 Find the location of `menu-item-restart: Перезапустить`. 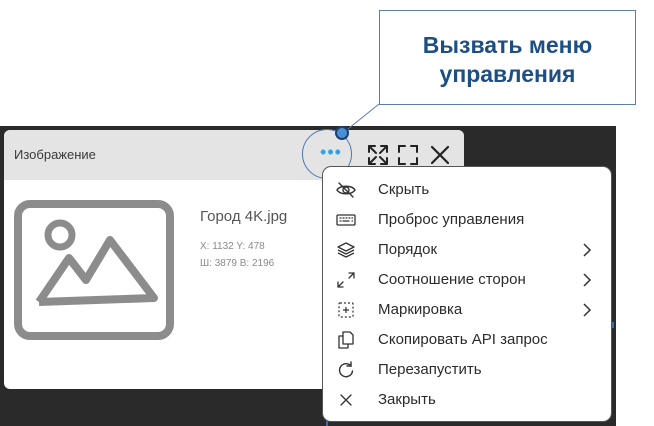

menu-item-restart: Перезапустить is located at coordinates (467, 370).